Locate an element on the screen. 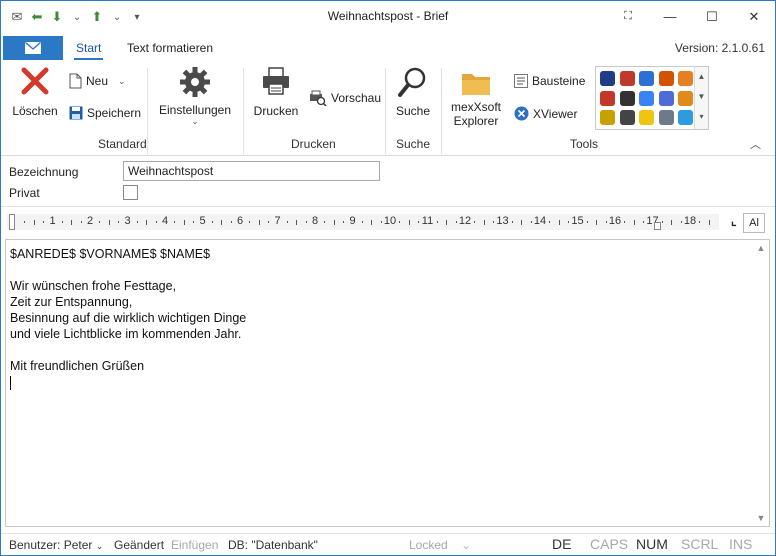 This screenshot has height=556, width=776. search-button: Suche is located at coordinates (413, 96).